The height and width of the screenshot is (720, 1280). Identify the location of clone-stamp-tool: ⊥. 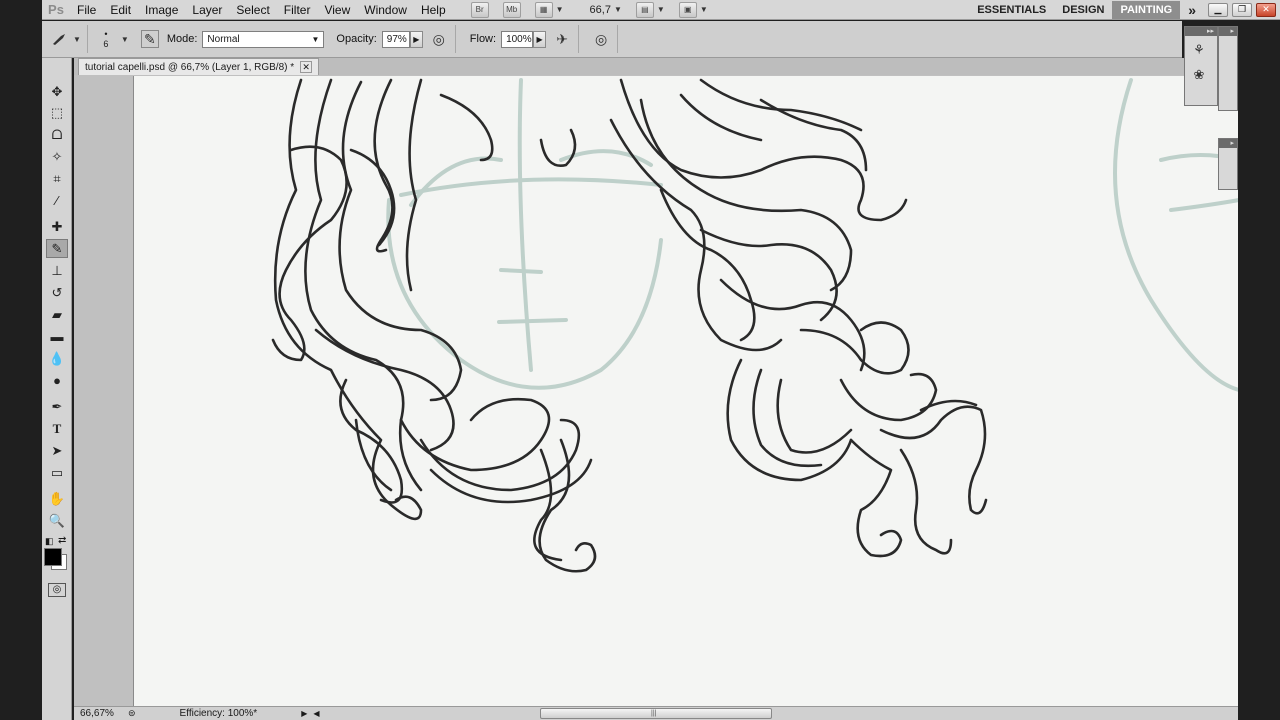
(57, 270).